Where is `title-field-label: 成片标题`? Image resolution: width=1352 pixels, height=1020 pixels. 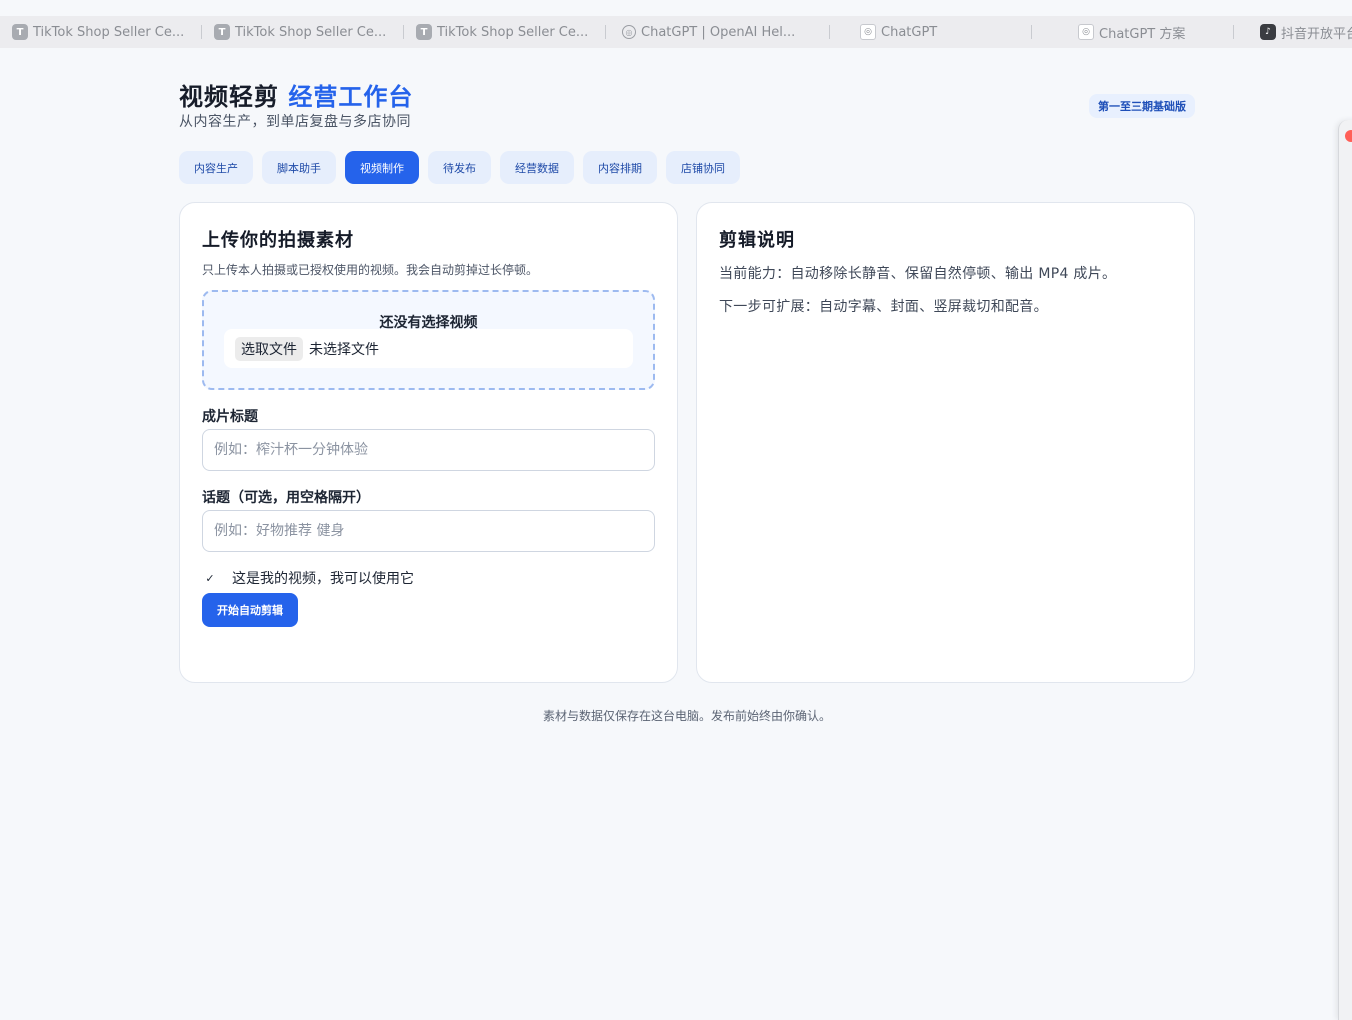
title-field-label: 成片标题 is located at coordinates (230, 417).